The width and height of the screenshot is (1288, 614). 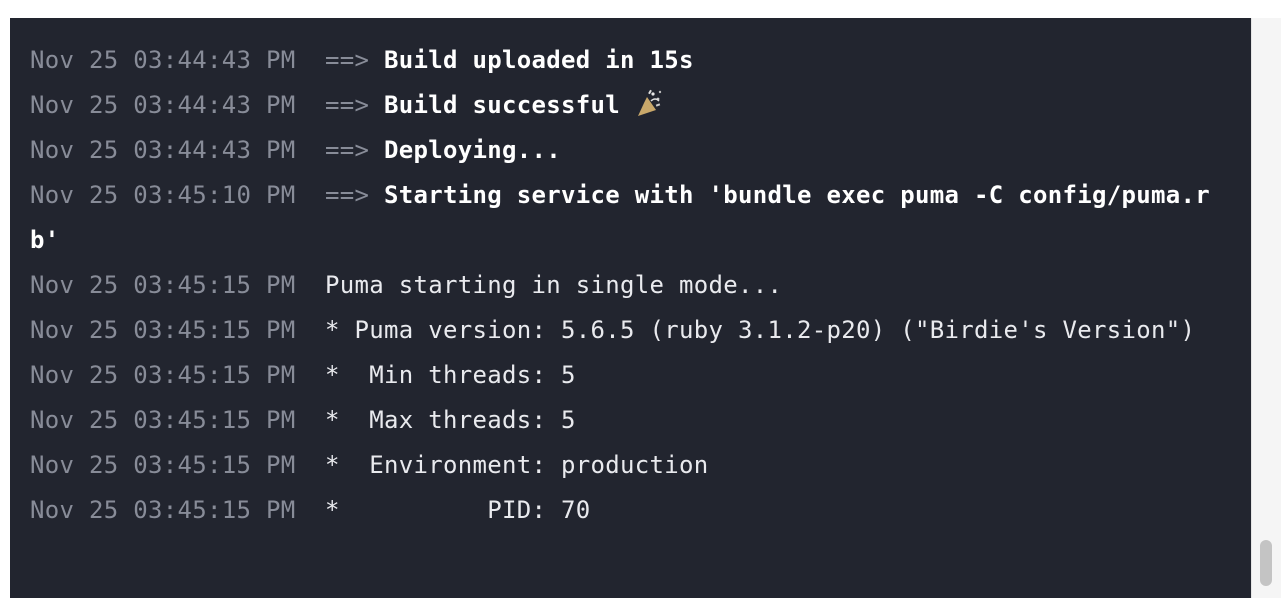 I want to click on log-message: Build successful, so click(x=502, y=105).